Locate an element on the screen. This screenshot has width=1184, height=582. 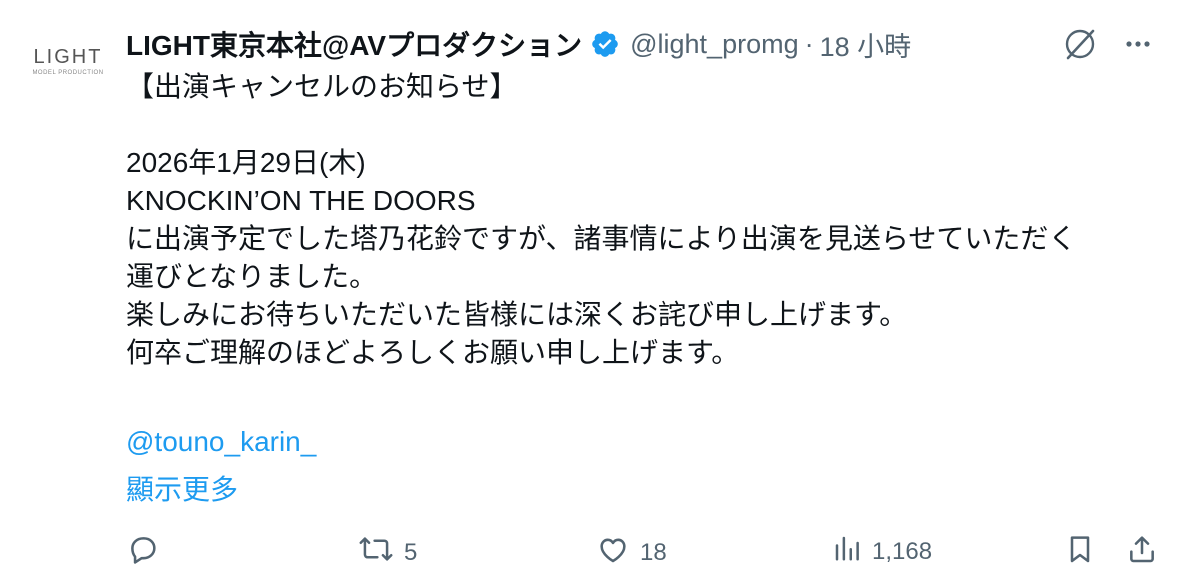
avatar-logo-text: LIGHT is located at coordinates (68, 57).